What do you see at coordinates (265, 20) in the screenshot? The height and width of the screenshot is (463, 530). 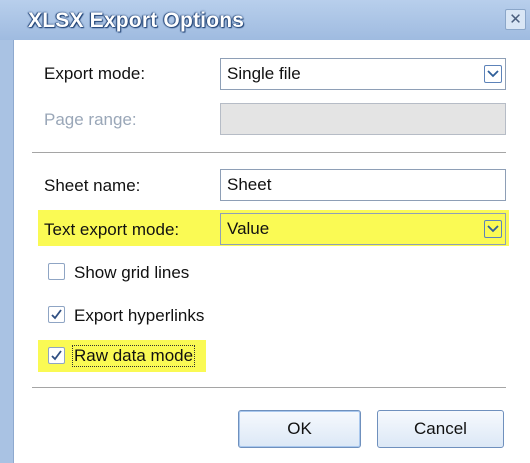 I see `title-bar: XLSX Export Options ✕` at bounding box center [265, 20].